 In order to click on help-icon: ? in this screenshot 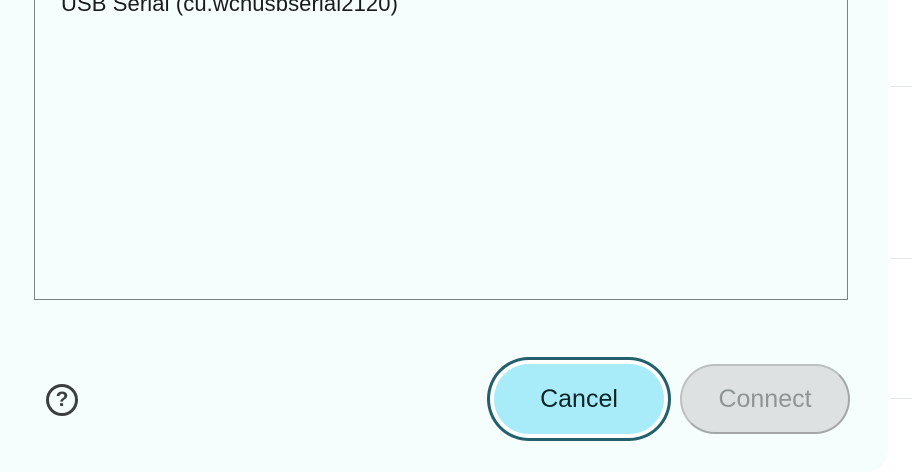, I will do `click(62, 400)`.